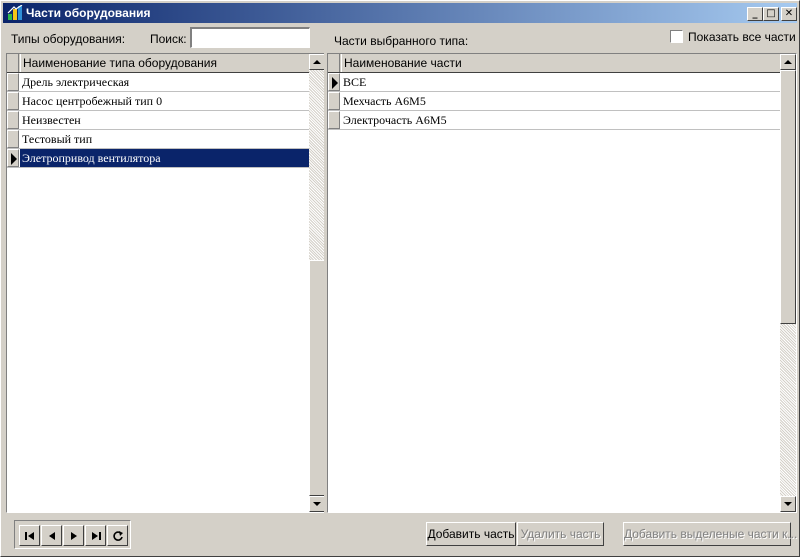 This screenshot has width=800, height=557. I want to click on next-record-icon, so click(74, 536).